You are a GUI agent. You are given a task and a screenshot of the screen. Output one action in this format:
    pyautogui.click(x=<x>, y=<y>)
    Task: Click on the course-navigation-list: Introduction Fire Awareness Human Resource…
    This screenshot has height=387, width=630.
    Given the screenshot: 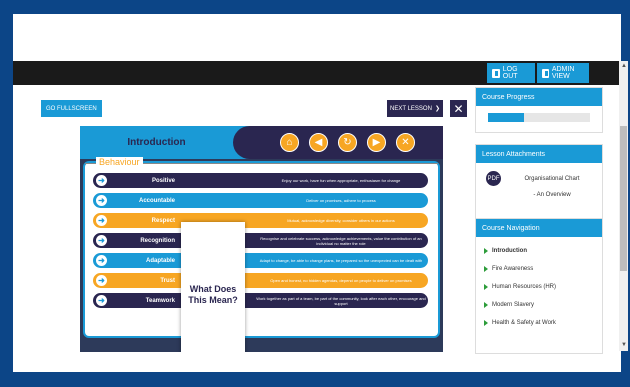 What is the action you would take?
    pyautogui.click(x=539, y=284)
    